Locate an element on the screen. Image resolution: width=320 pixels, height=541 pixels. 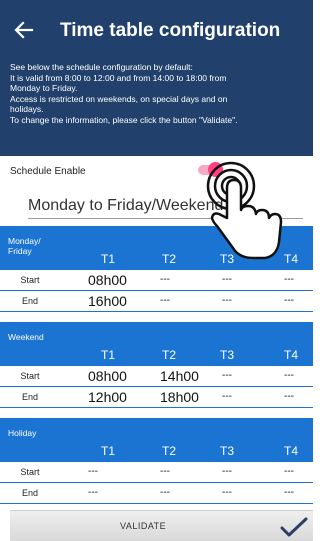
period-select-value: Monday to Friday/Weekend is located at coordinates (126, 205).